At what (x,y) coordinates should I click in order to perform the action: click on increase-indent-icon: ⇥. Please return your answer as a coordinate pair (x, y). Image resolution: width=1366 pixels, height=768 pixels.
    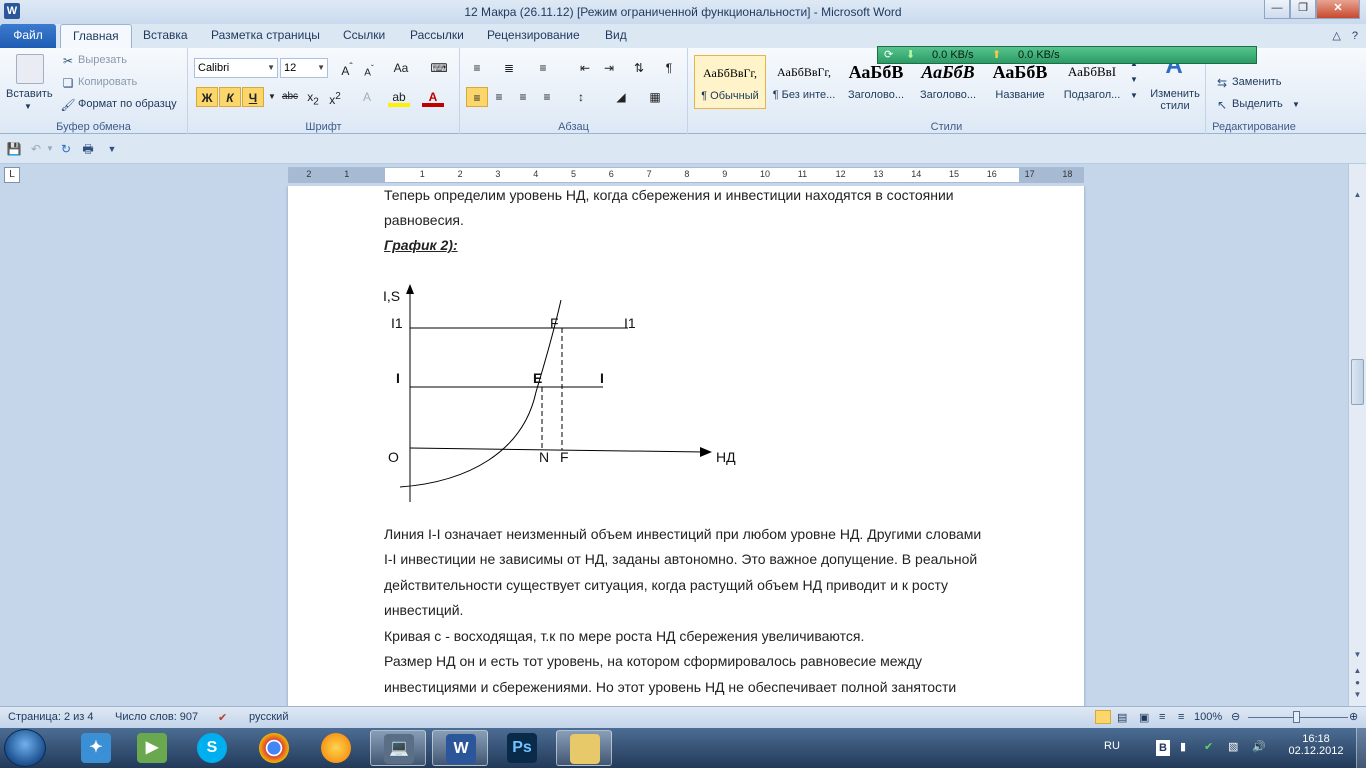
    Looking at the image, I should click on (609, 68).